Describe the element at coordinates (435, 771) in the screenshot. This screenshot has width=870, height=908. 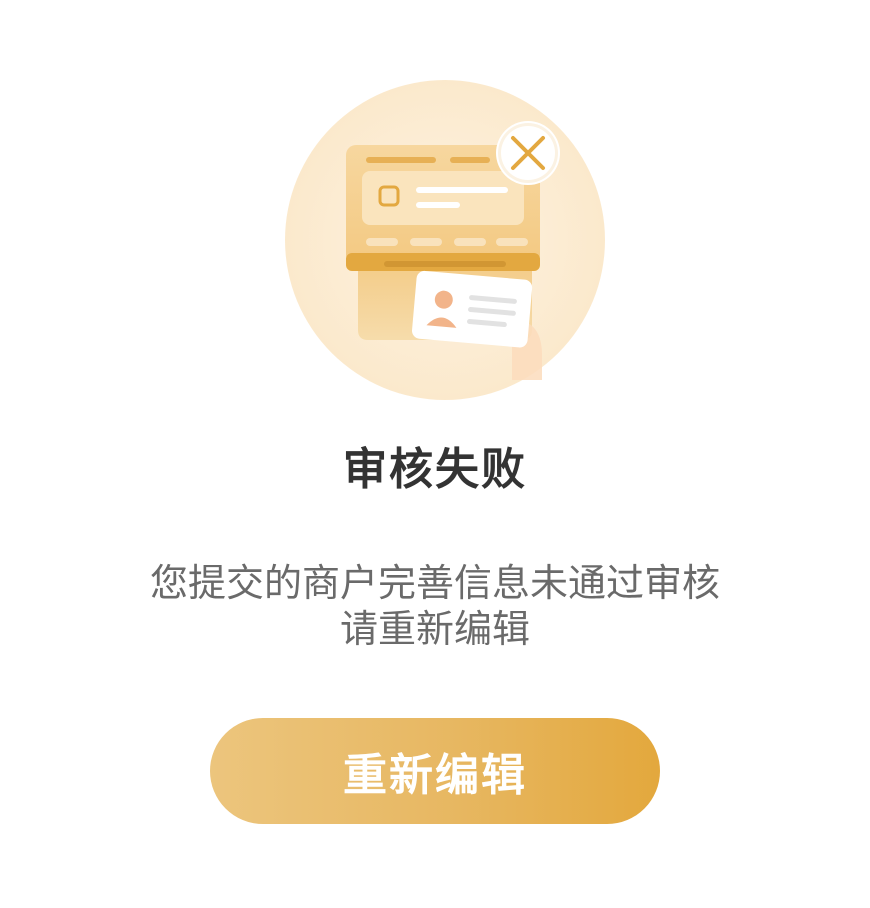
I see `edit-again-button: 重新编辑` at that location.